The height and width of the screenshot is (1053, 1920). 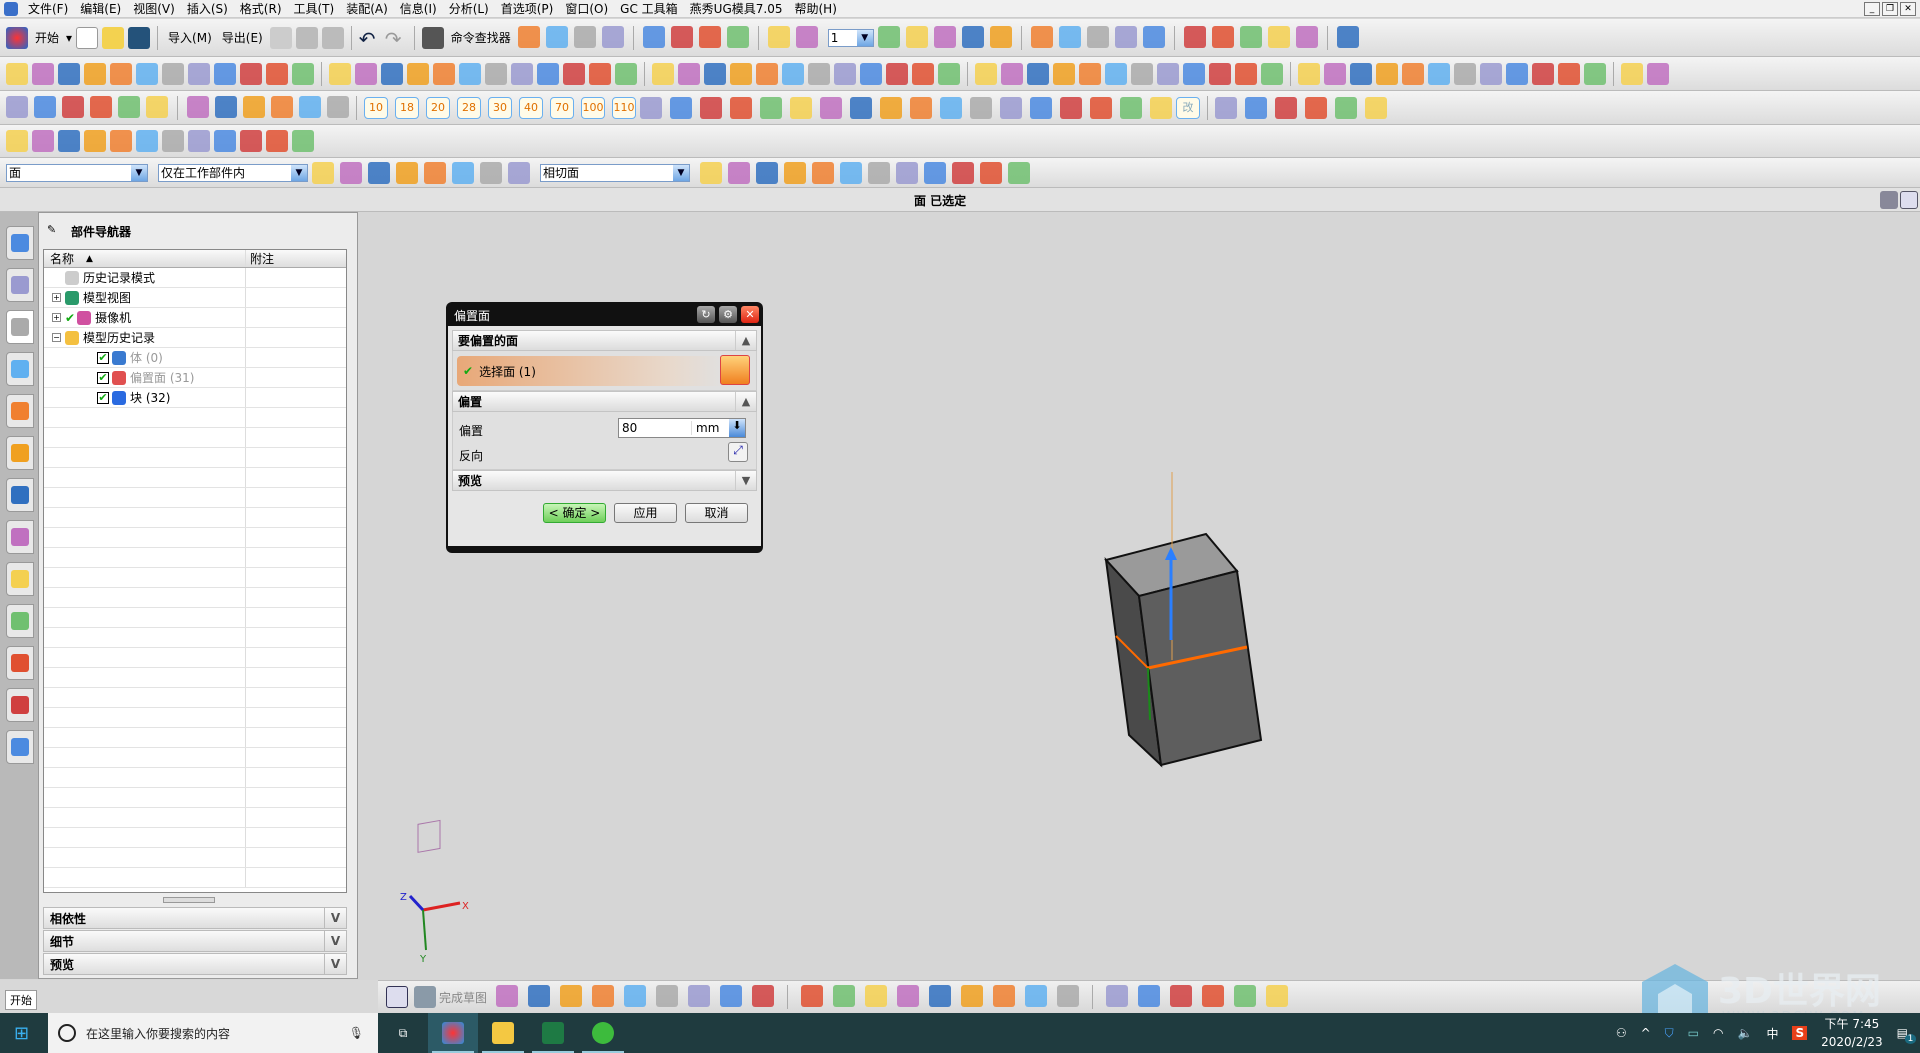 I want to click on menu-item: 插入(S), so click(x=207, y=8).